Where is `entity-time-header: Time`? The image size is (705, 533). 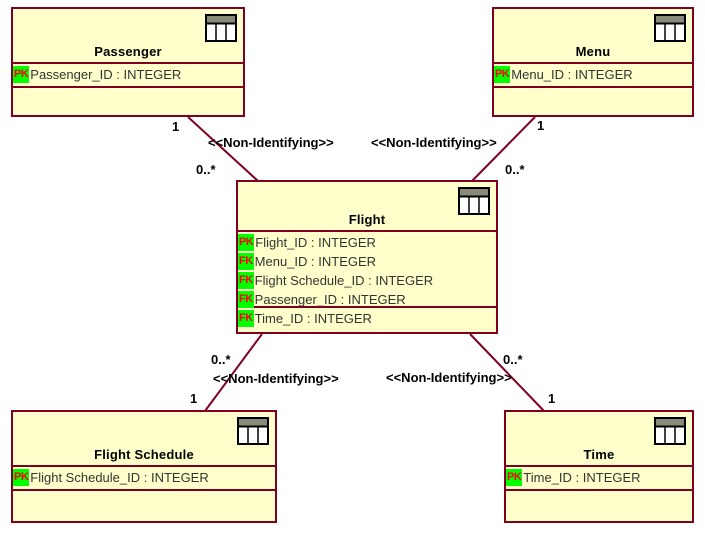
entity-time-header: Time is located at coordinates (599, 439).